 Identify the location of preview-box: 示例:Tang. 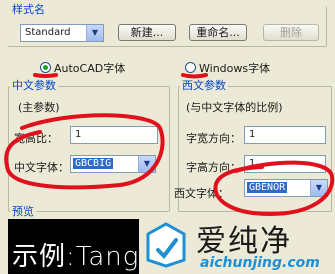
(73, 246).